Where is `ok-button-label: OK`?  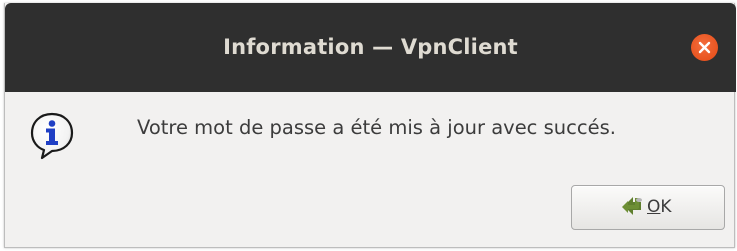 ok-button-label: OK is located at coordinates (659, 207).